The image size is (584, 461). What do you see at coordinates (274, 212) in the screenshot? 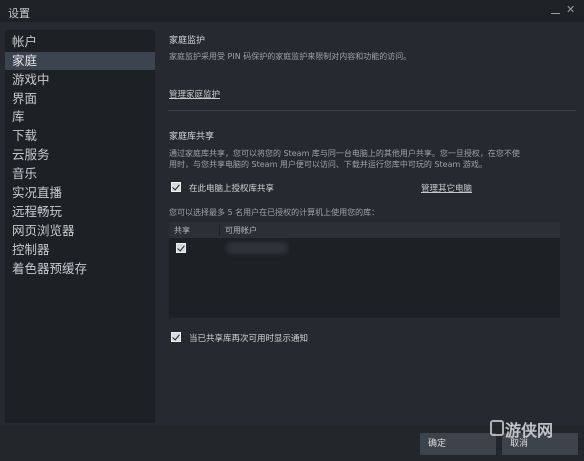
I see `select-users-text: 您可以选择最多 5 名用户在已授权的计算机上使用您的库：` at bounding box center [274, 212].